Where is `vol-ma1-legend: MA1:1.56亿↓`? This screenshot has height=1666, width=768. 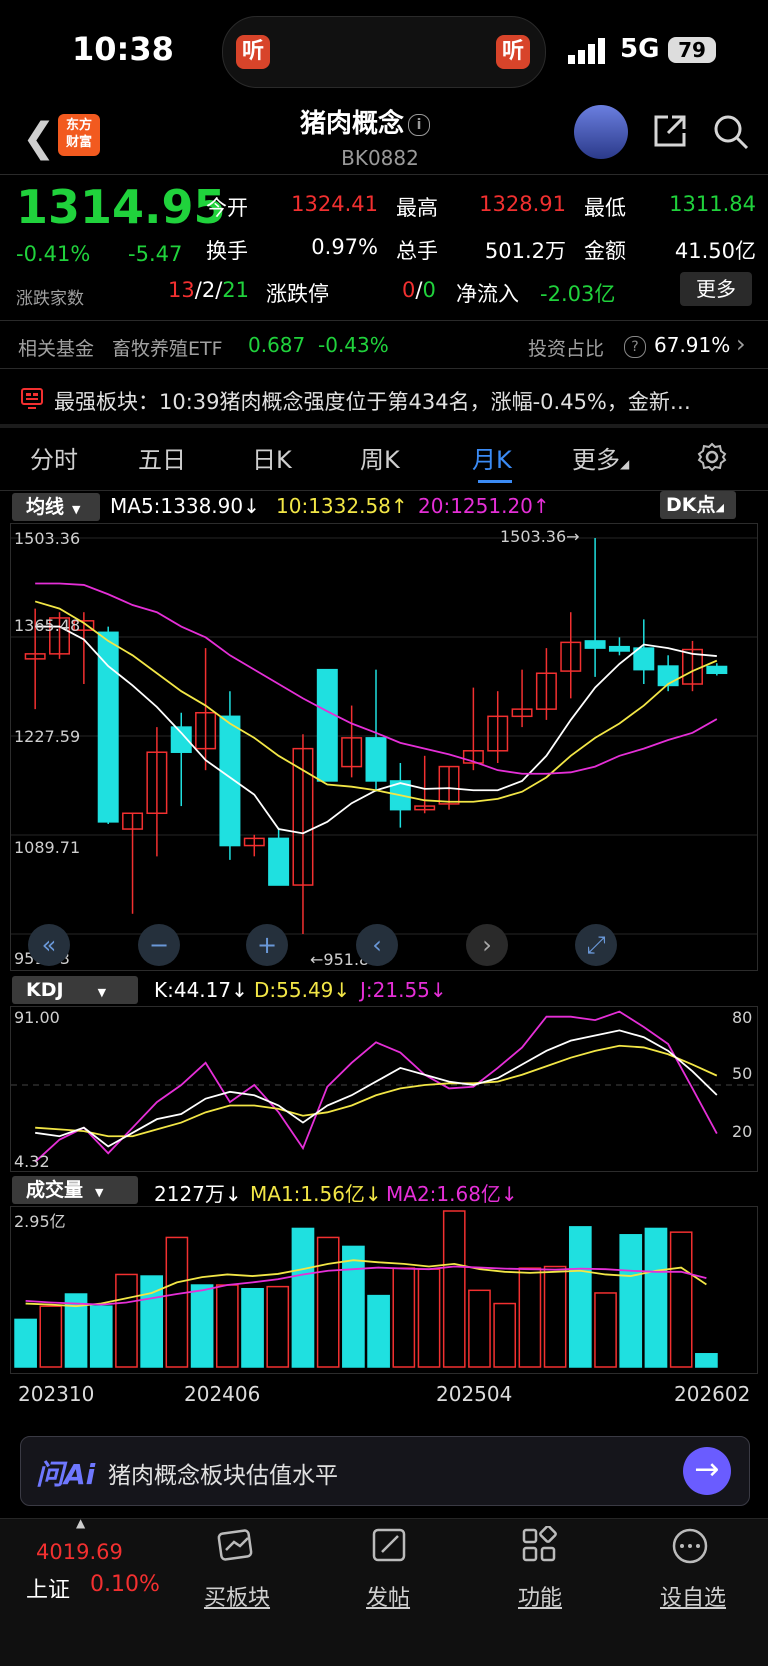 vol-ma1-legend: MA1:1.56亿↓ is located at coordinates (316, 1194).